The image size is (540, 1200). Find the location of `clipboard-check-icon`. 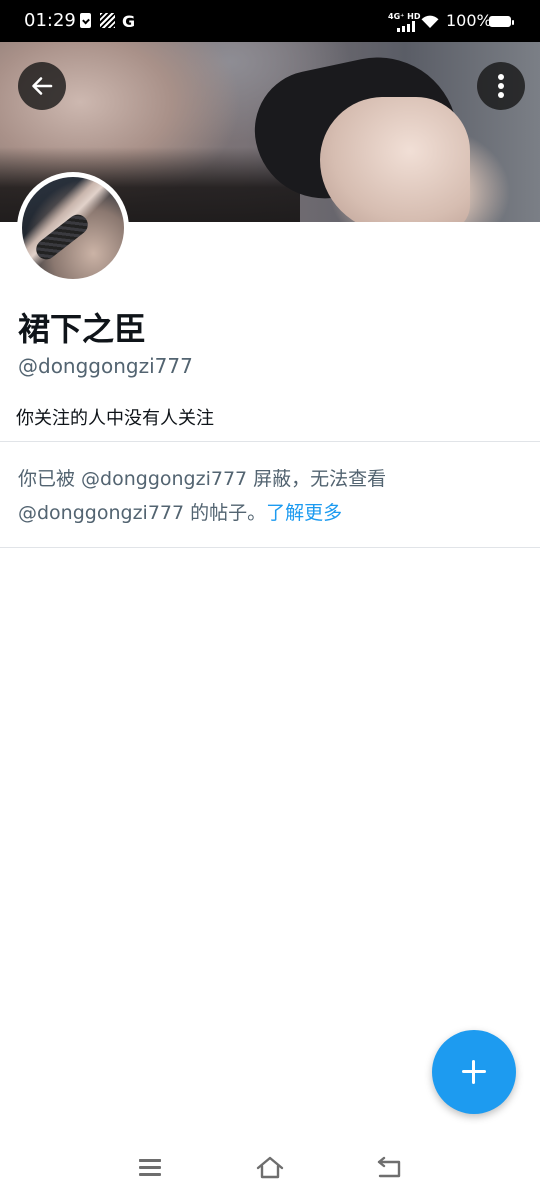

clipboard-check-icon is located at coordinates (85, 20).